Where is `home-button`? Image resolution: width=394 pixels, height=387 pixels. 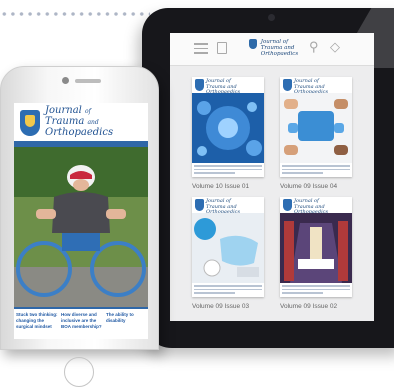 home-button is located at coordinates (79, 372).